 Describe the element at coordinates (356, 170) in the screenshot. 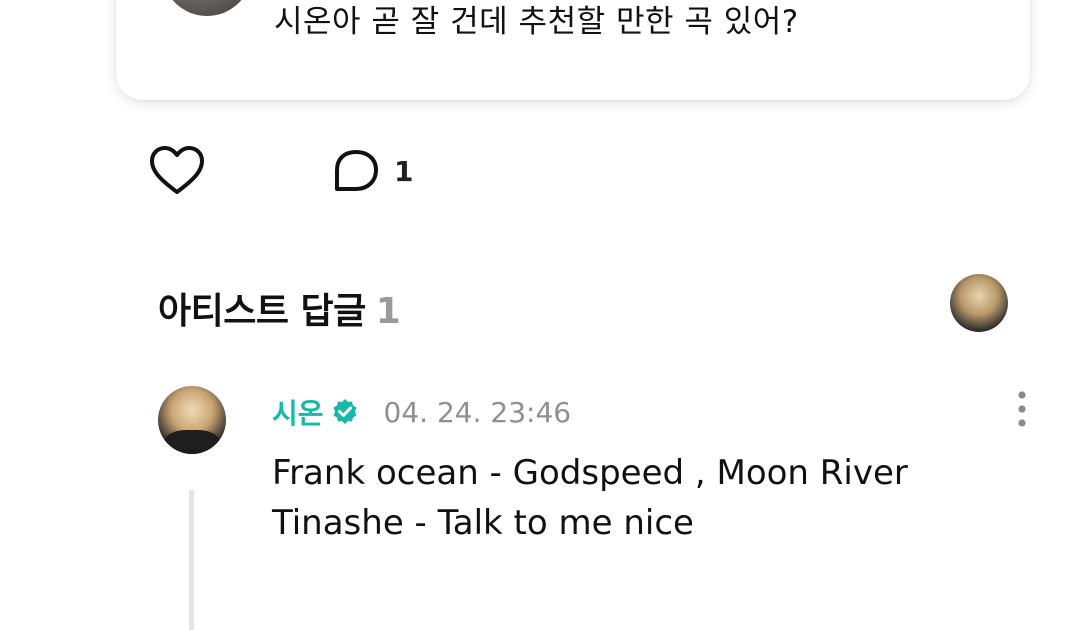

I see `comment-bubble-icon` at that location.